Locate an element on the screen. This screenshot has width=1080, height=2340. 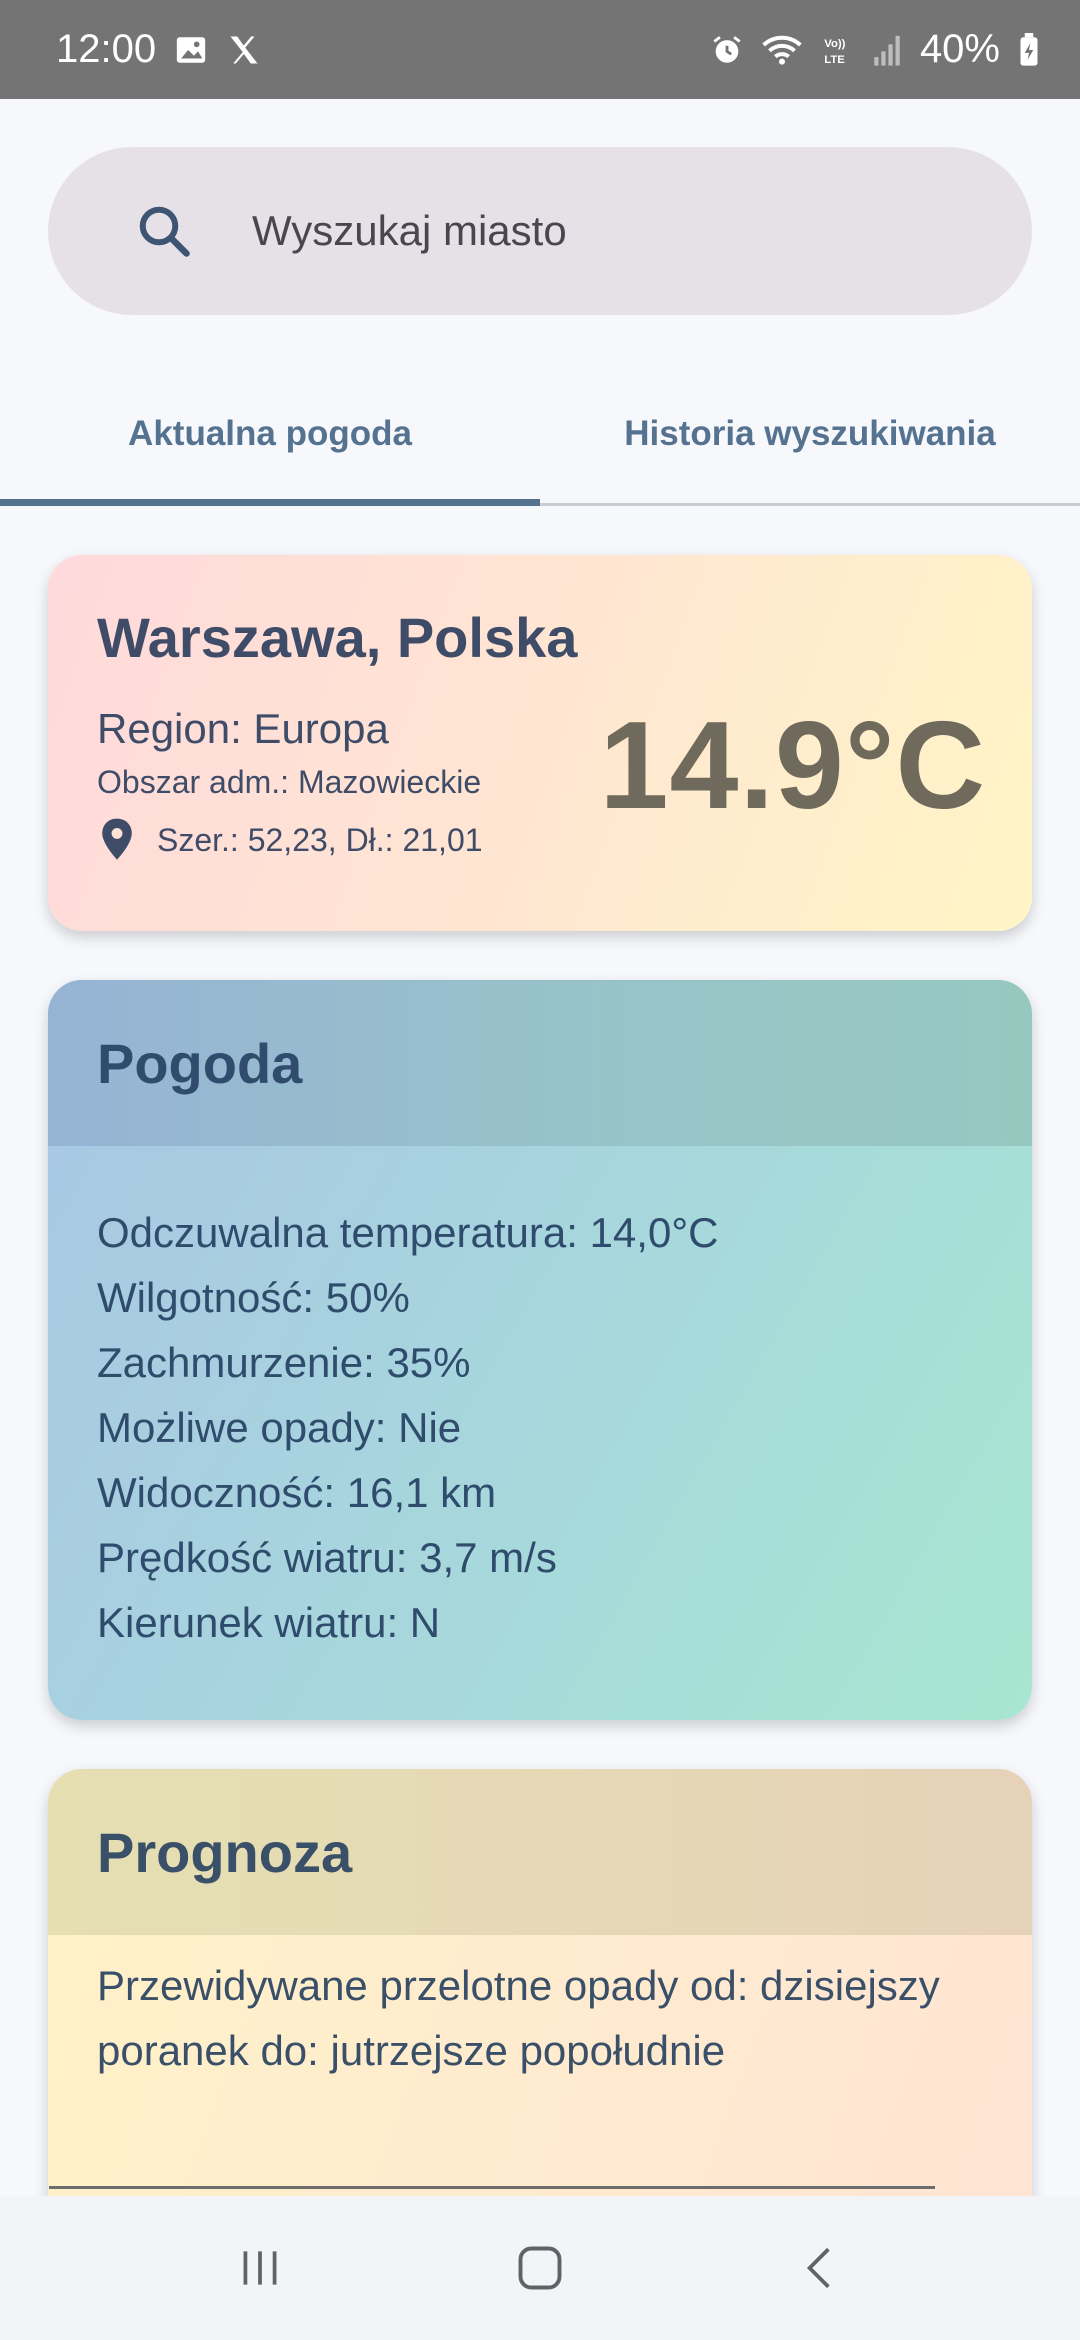
location-pin-icon is located at coordinates (117, 840).